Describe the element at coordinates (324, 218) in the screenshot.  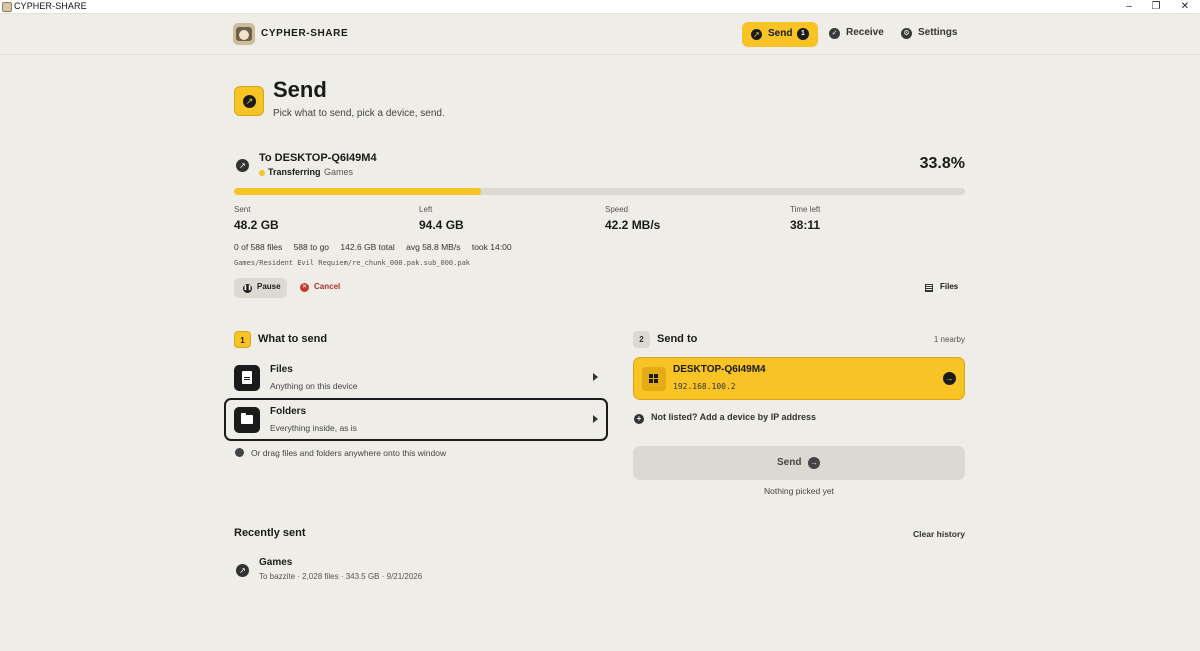
I see `stat-sent: Sent 48.2 GB` at that location.